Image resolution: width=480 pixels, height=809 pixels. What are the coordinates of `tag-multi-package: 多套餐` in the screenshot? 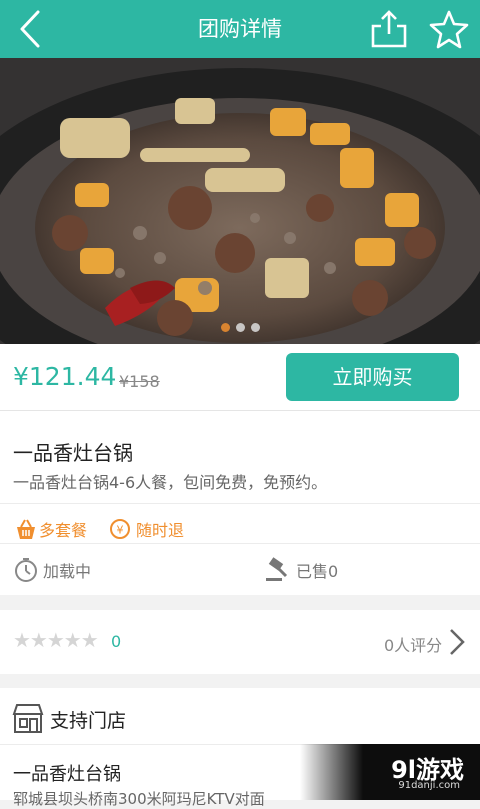 It's located at (50, 529).